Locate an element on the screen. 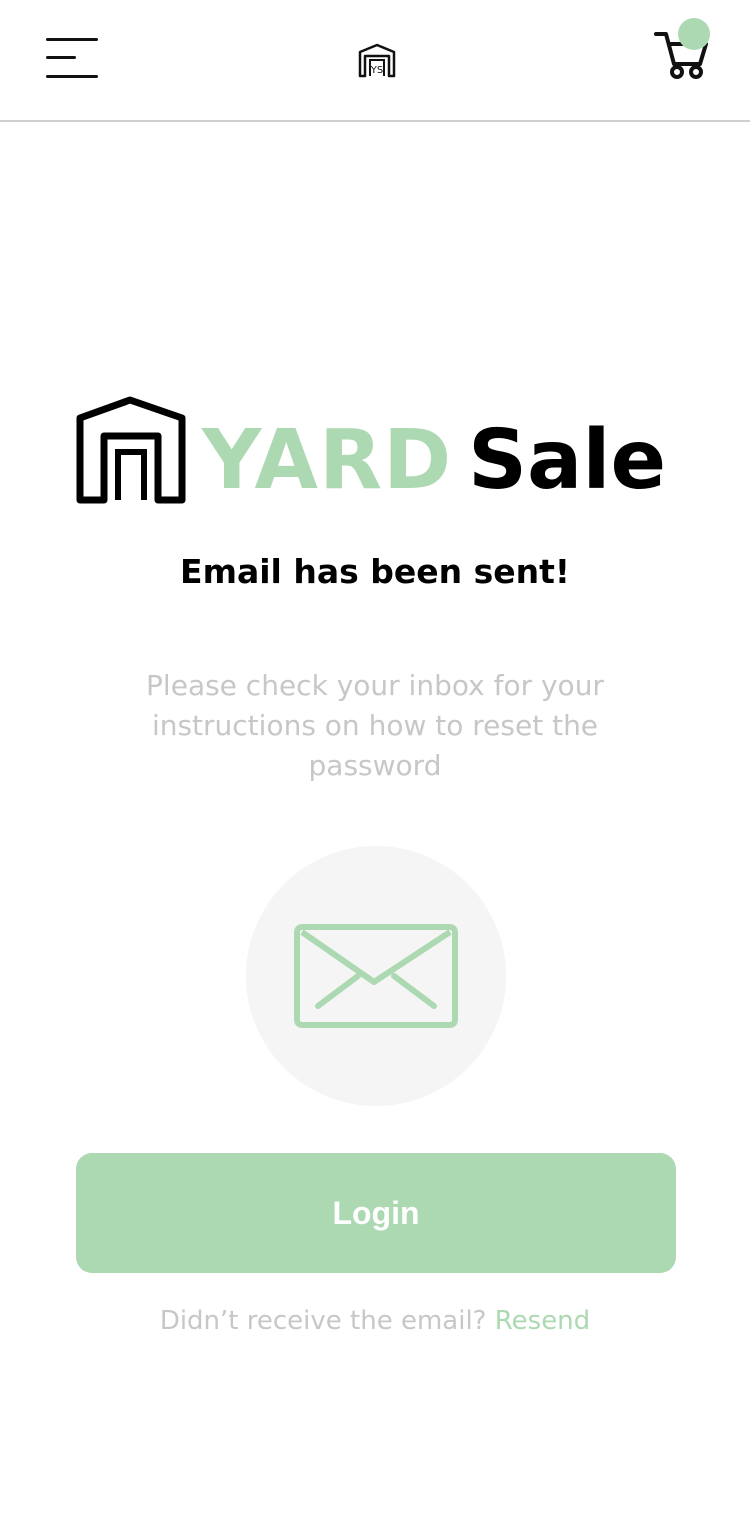 The image size is (750, 1518). menu-line-bottom is located at coordinates (72, 76).